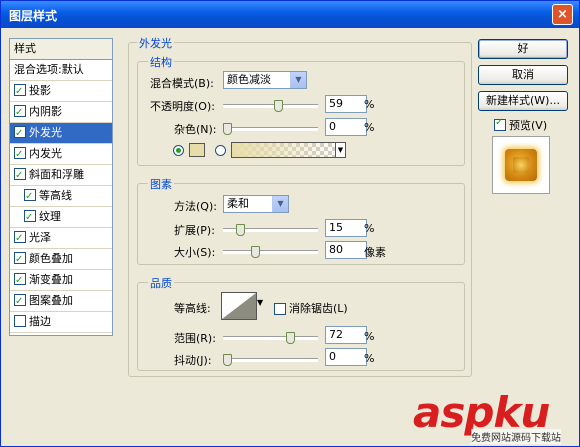 The image size is (580, 447). Describe the element at coordinates (61, 91) in the screenshot. I see `style-item: 投影` at that location.